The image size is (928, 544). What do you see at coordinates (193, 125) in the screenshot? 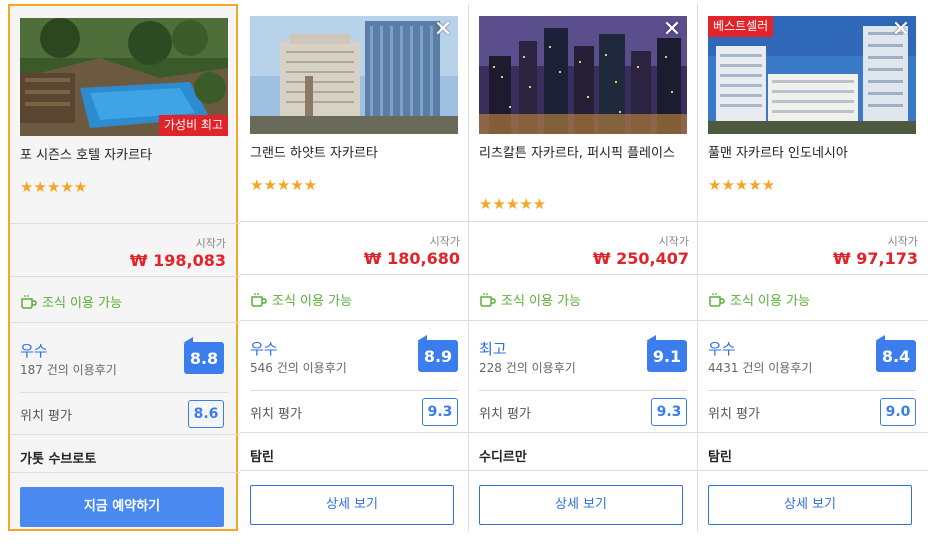
I see `value-ribbon: 가성비 최고` at bounding box center [193, 125].